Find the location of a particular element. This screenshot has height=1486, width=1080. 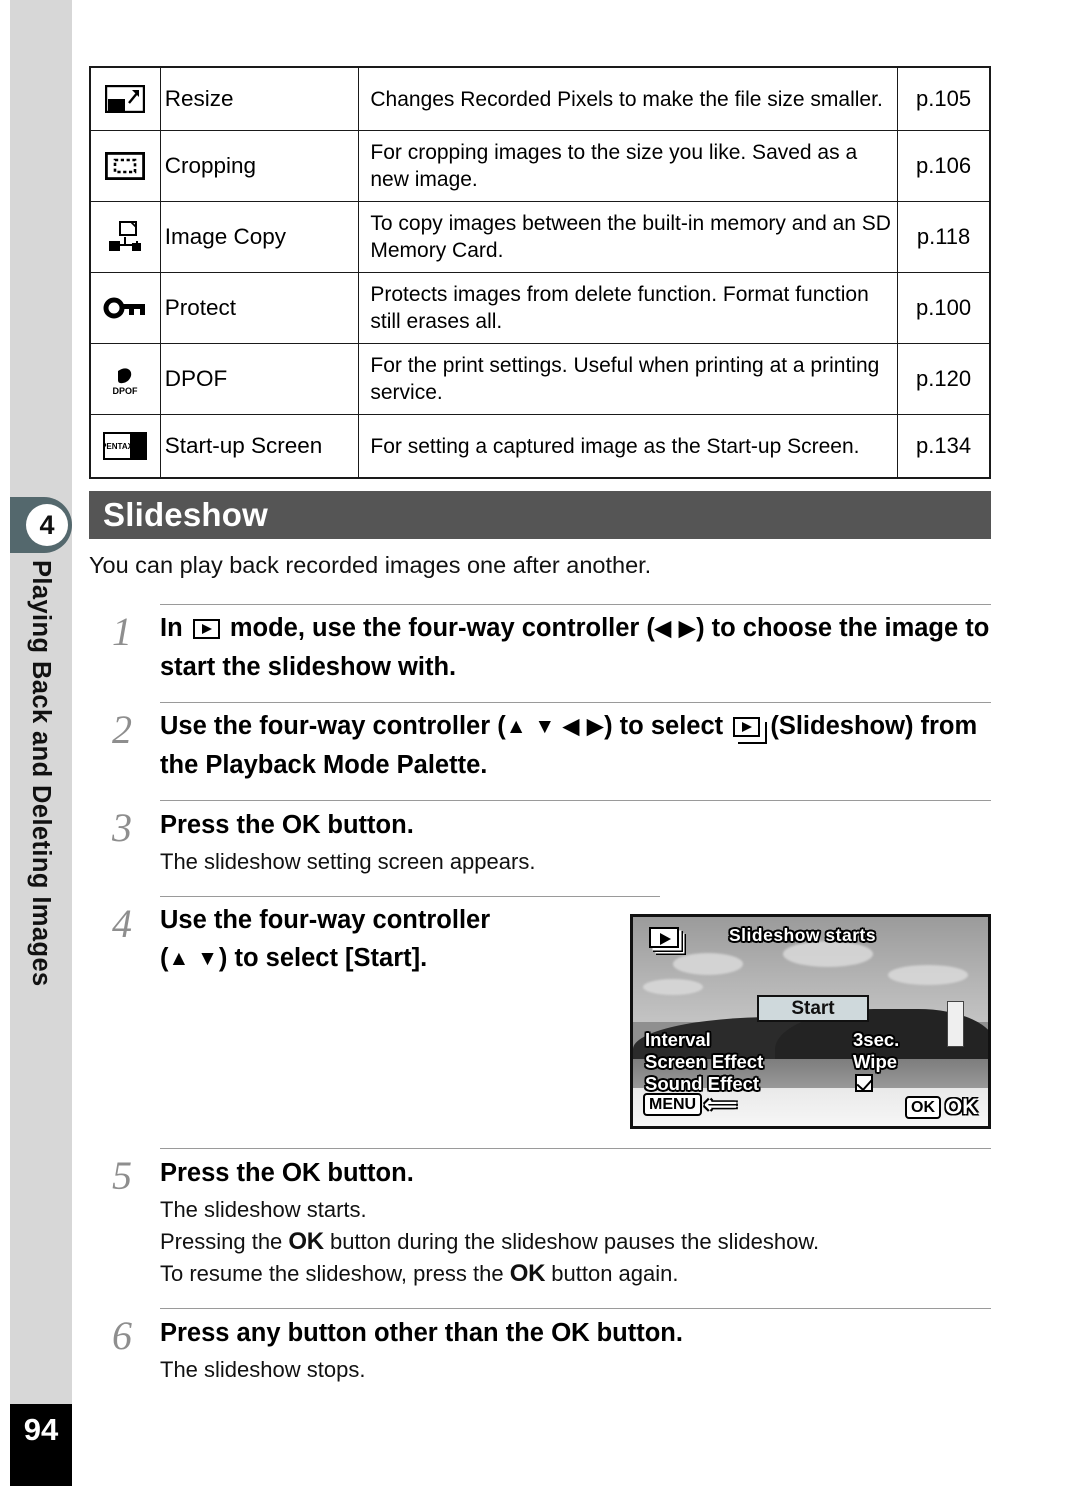

start-button: Start is located at coordinates (813, 1008).